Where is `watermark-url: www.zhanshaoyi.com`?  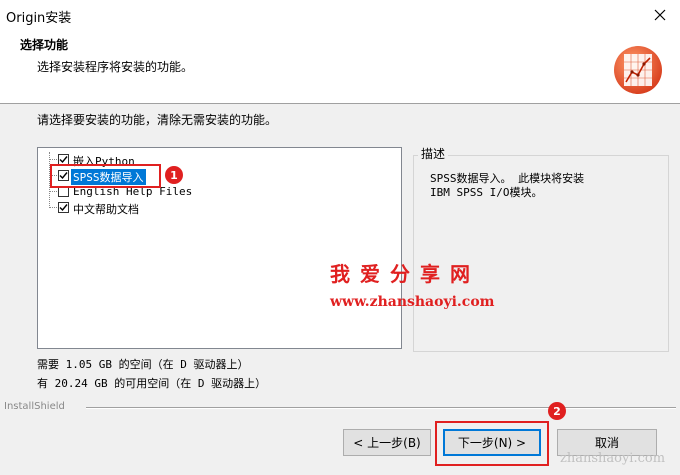
watermark-url: www.zhanshaoyi.com is located at coordinates (412, 302).